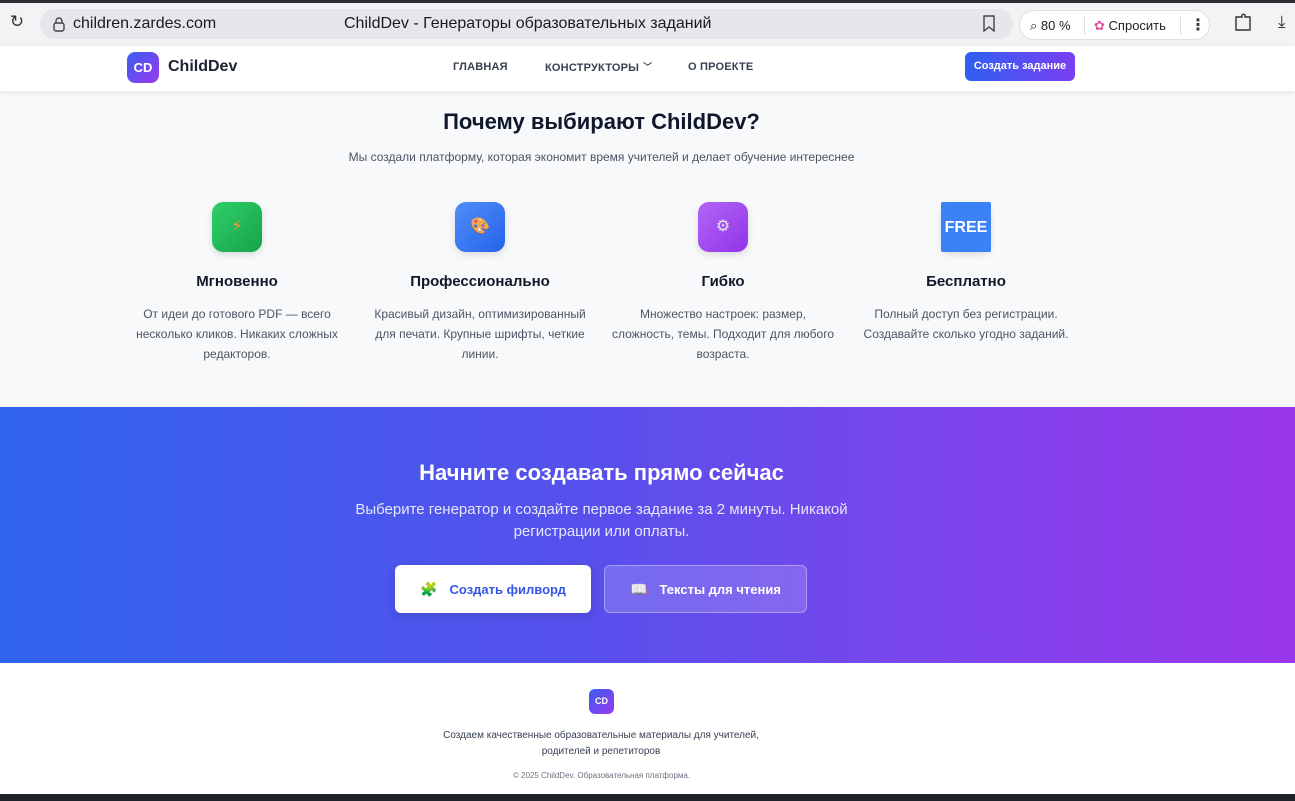 Image resolution: width=1295 pixels, height=801 pixels. I want to click on reading-texts-button: 📖 Тексты для чтения, so click(705, 589).